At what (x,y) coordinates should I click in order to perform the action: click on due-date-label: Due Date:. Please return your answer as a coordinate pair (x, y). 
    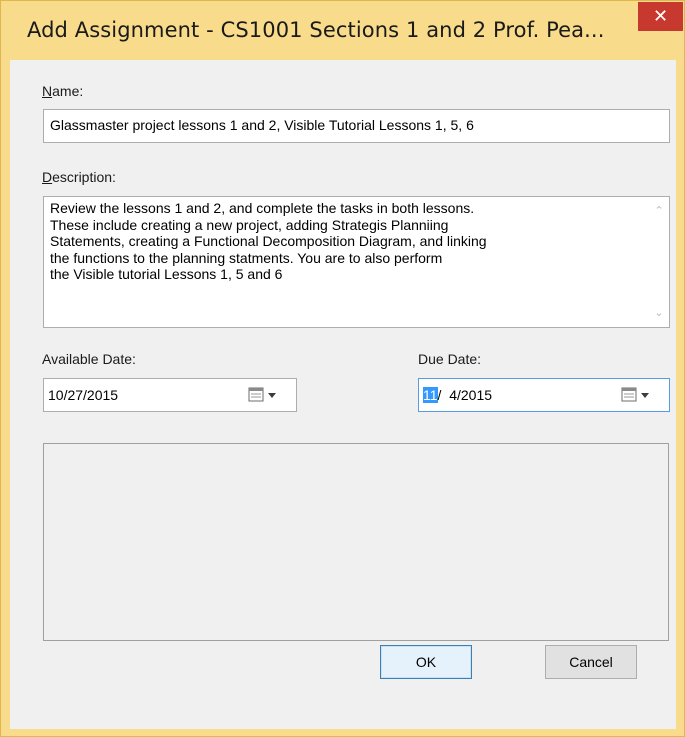
    Looking at the image, I should click on (450, 359).